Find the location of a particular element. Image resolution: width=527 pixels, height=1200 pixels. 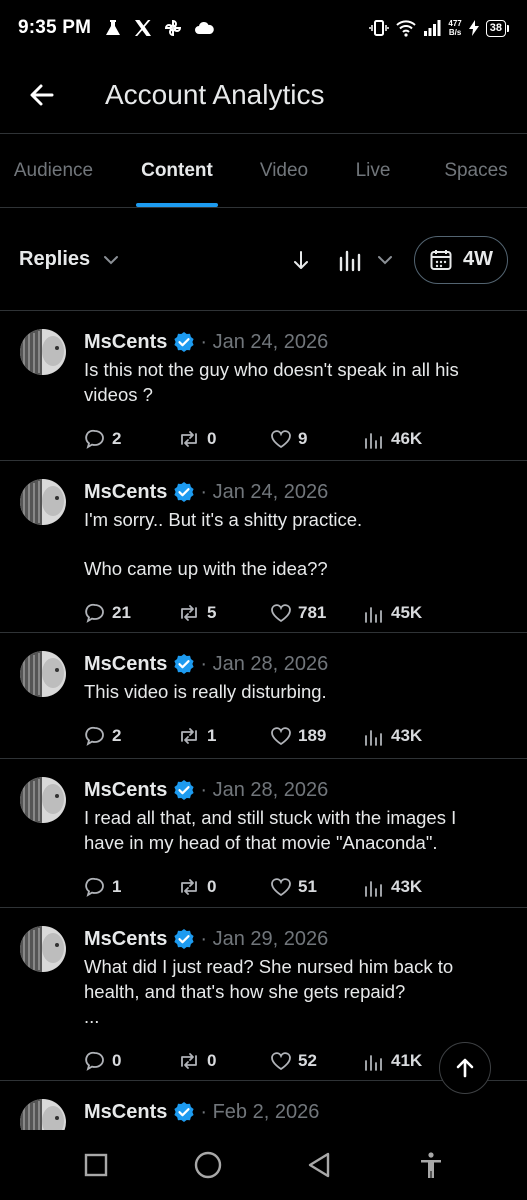

period-label: 4W is located at coordinates (478, 259).